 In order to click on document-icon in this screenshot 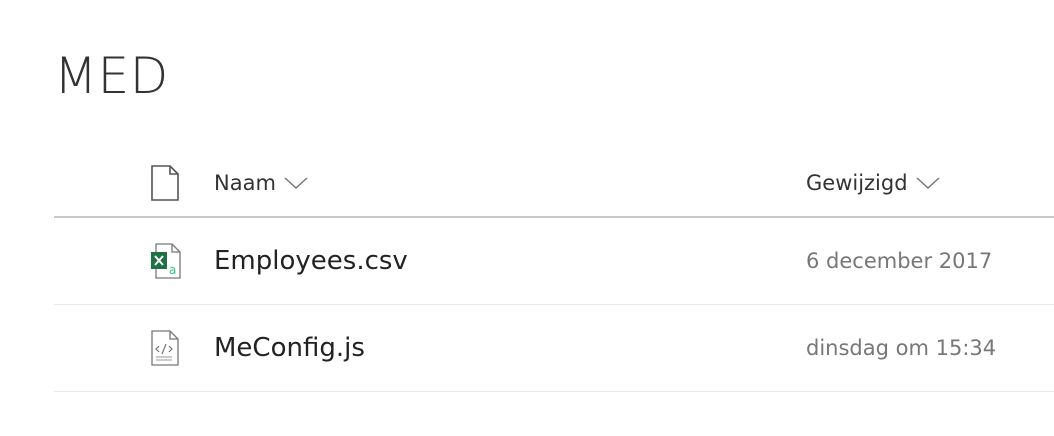, I will do `click(165, 183)`.